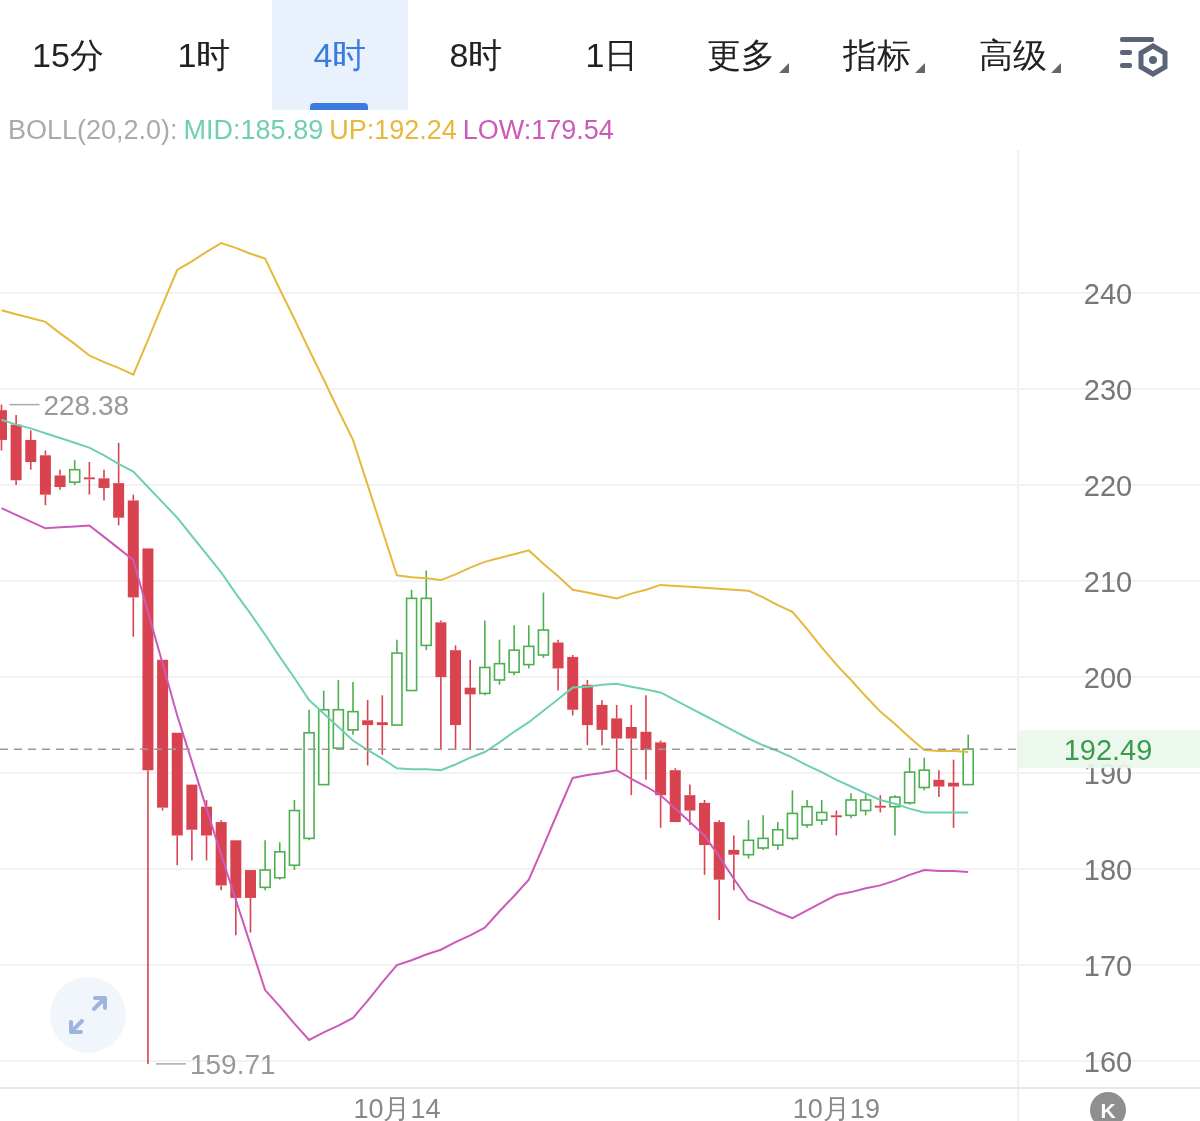  What do you see at coordinates (1108, 1062) in the screenshot?
I see `axis-tick-label: 160` at bounding box center [1108, 1062].